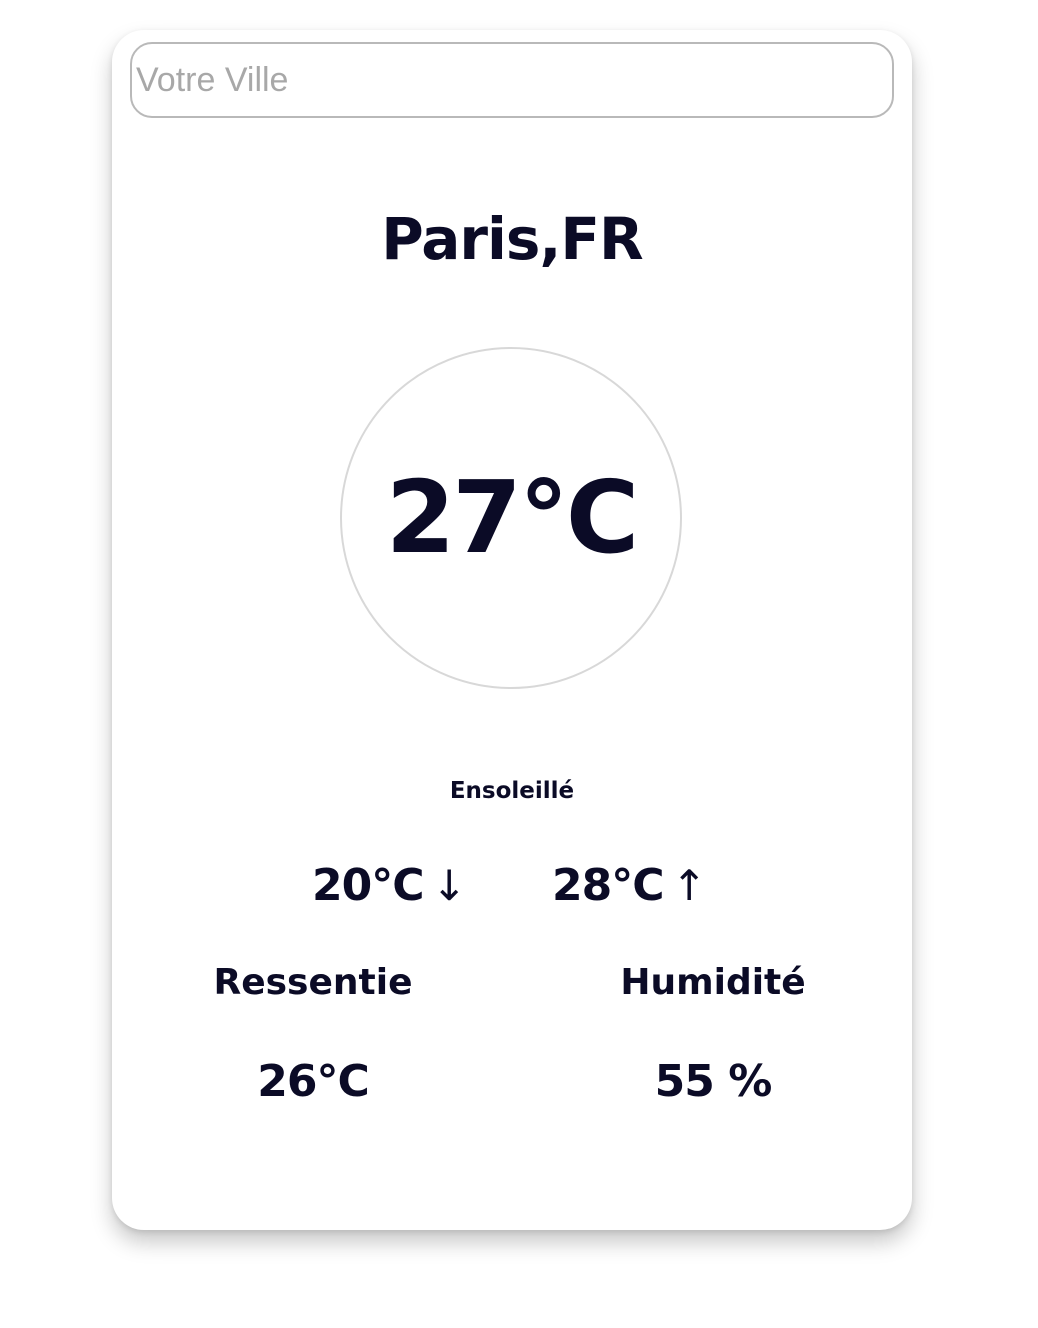 The height and width of the screenshot is (1328, 1038). I want to click on temperature-circle: 27°C, so click(511, 518).